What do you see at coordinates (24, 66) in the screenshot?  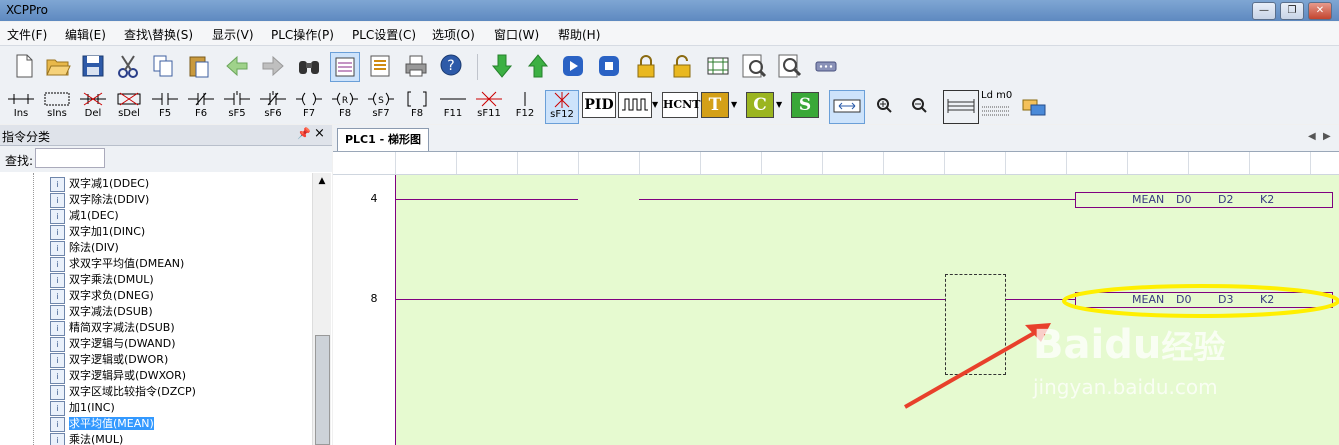 I see `new-file-icon` at bounding box center [24, 66].